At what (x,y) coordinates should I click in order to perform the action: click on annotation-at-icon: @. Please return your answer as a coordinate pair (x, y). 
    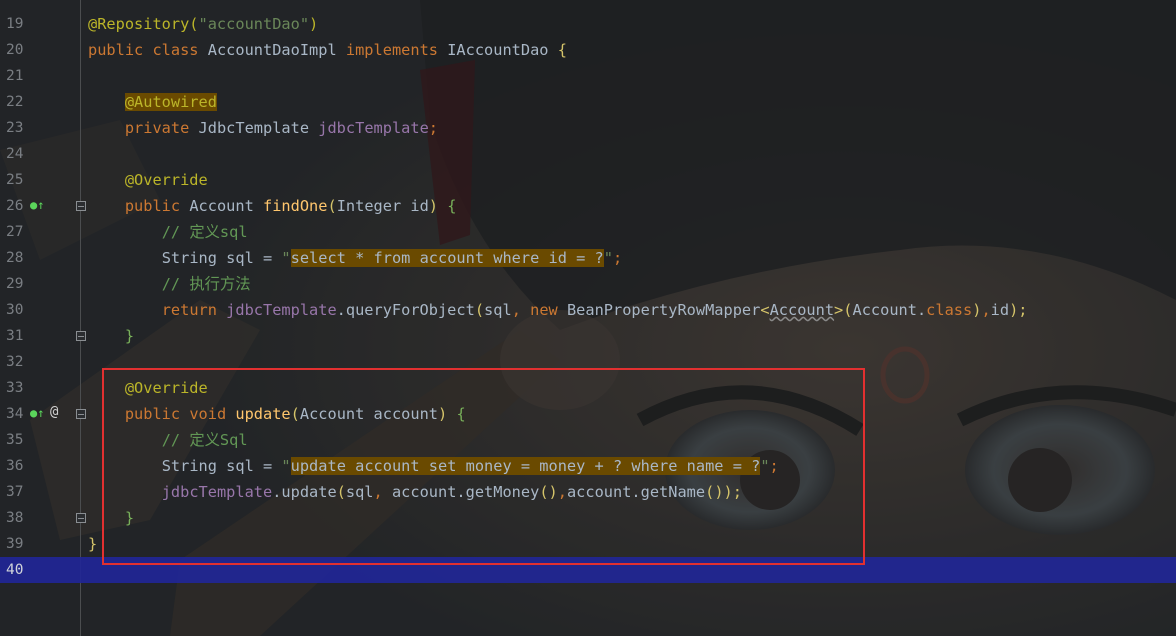
    Looking at the image, I should click on (54, 412).